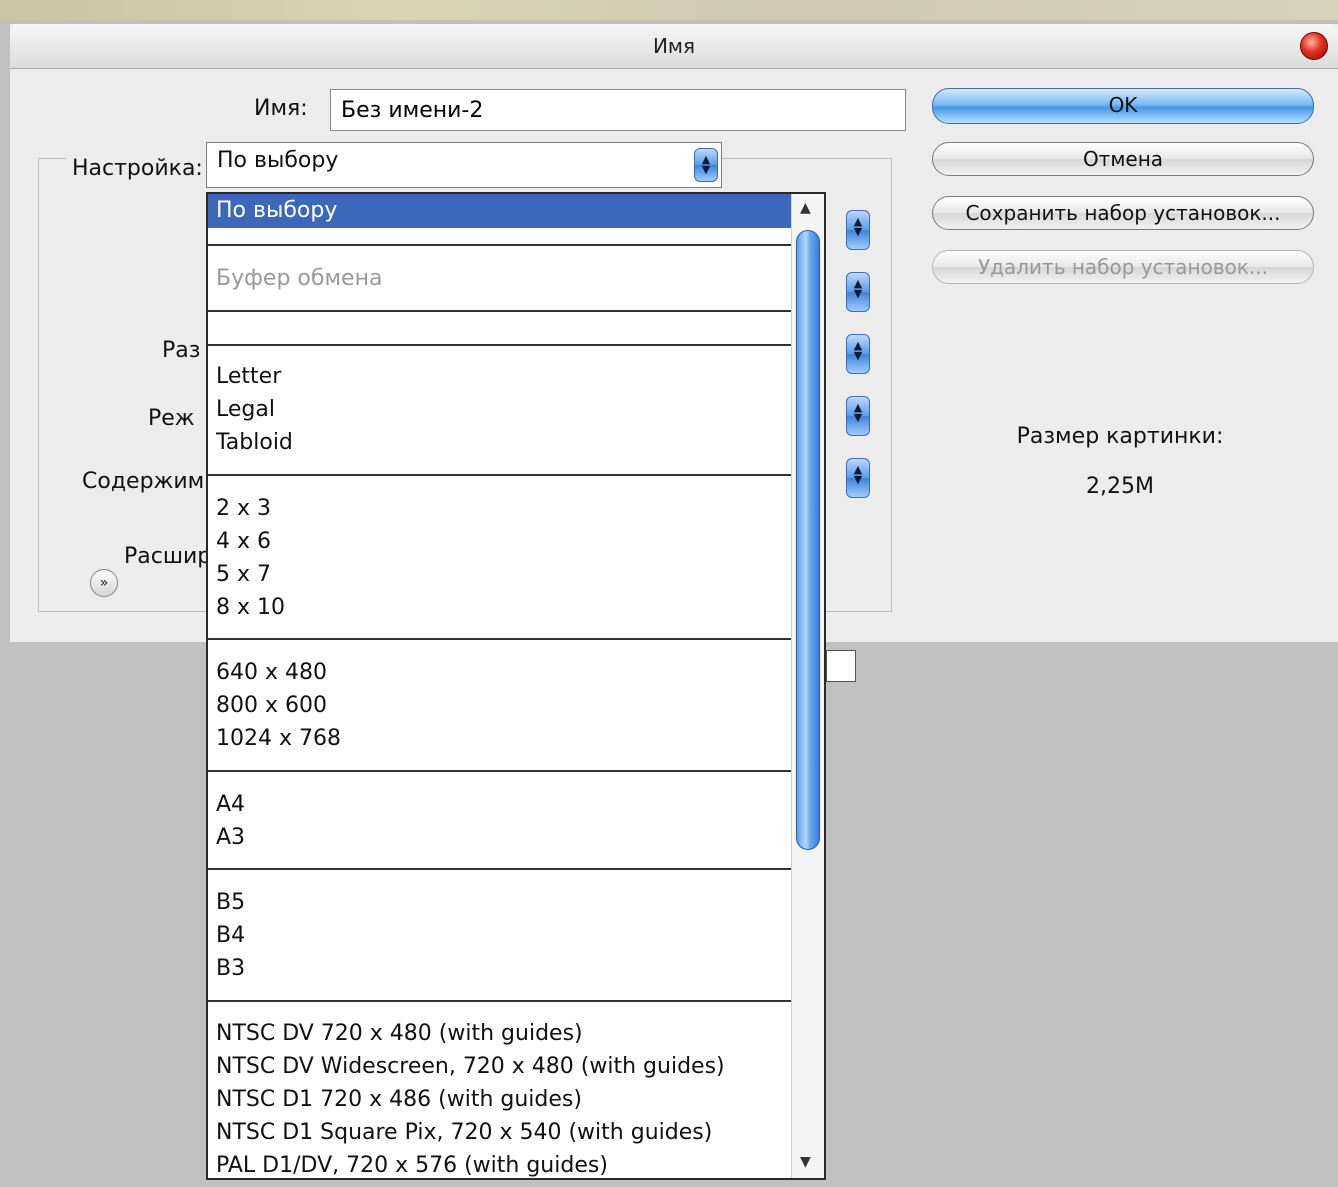 The image size is (1338, 1187). What do you see at coordinates (230, 903) in the screenshot?
I see `dropdown-item-b5: B5` at bounding box center [230, 903].